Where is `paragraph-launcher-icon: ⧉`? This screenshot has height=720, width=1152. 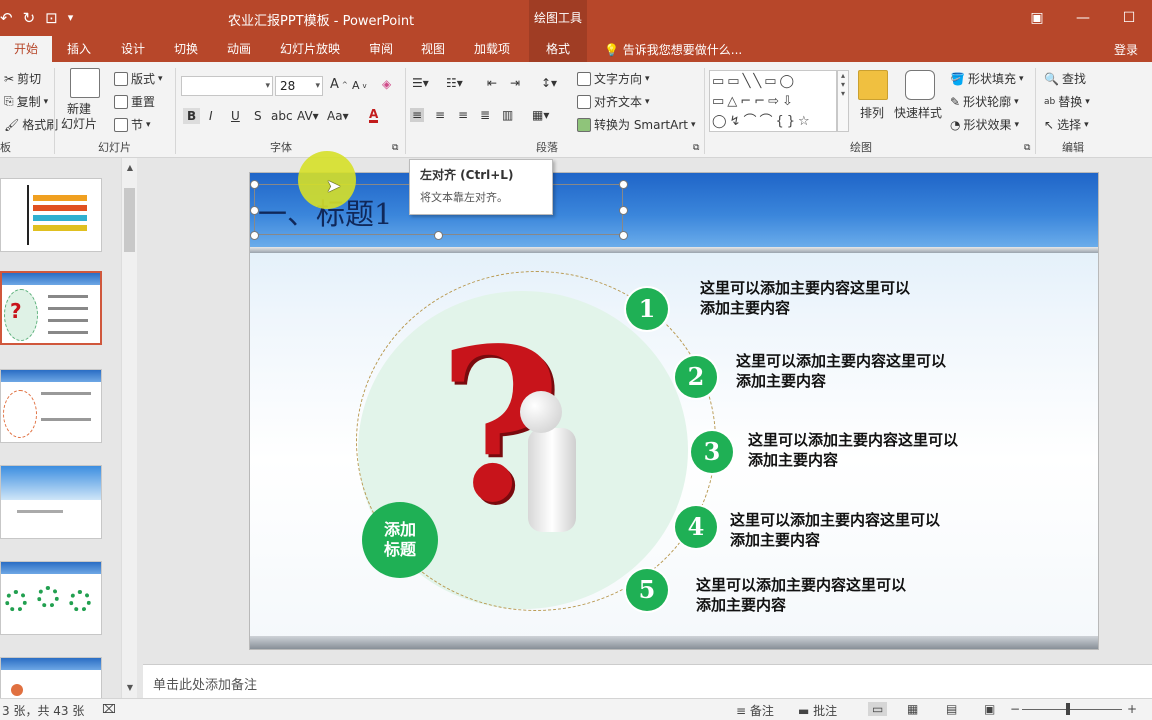 paragraph-launcher-icon: ⧉ is located at coordinates (696, 148).